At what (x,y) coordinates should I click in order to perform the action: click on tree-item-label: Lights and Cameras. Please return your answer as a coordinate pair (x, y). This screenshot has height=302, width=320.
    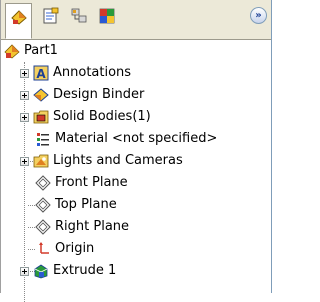
    Looking at the image, I should click on (118, 160).